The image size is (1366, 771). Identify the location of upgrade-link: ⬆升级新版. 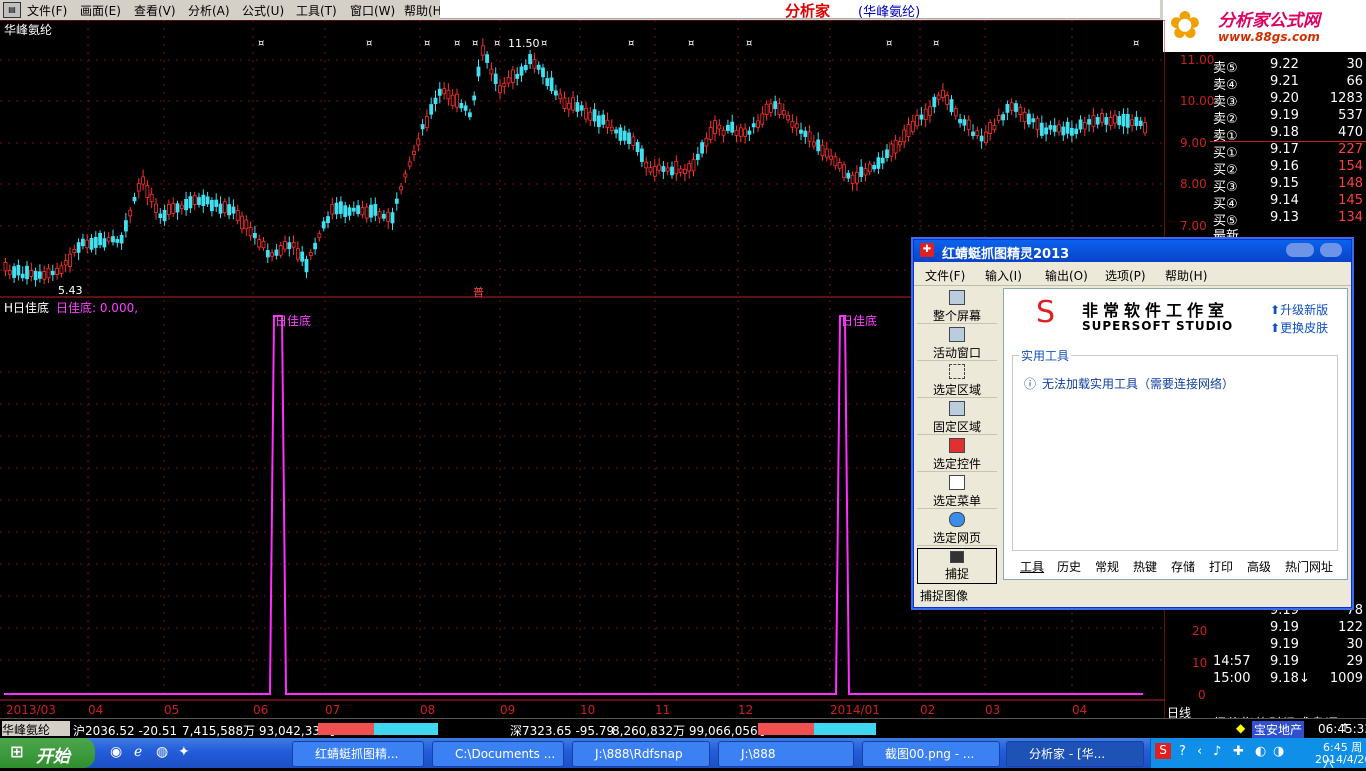
(1299, 309).